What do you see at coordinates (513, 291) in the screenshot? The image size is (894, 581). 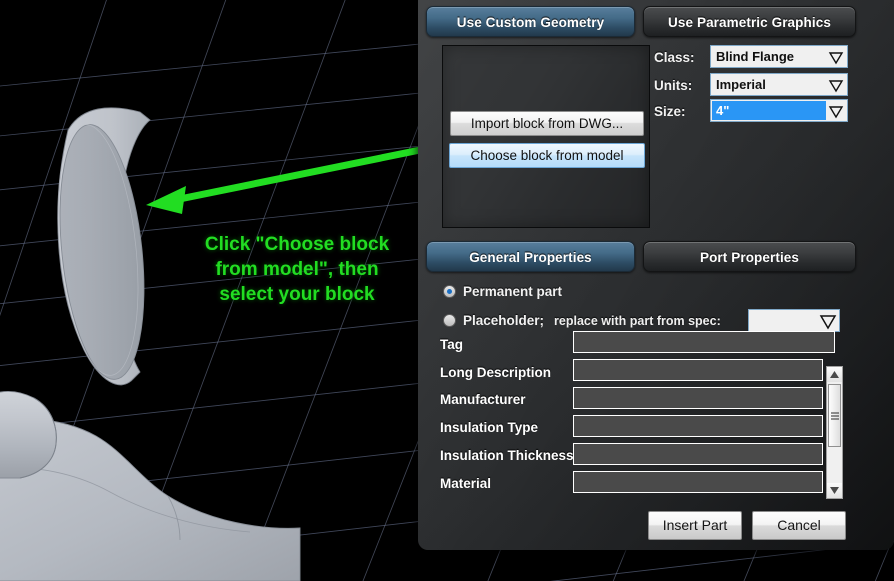 I see `permanent-part-label: Permanent part` at bounding box center [513, 291].